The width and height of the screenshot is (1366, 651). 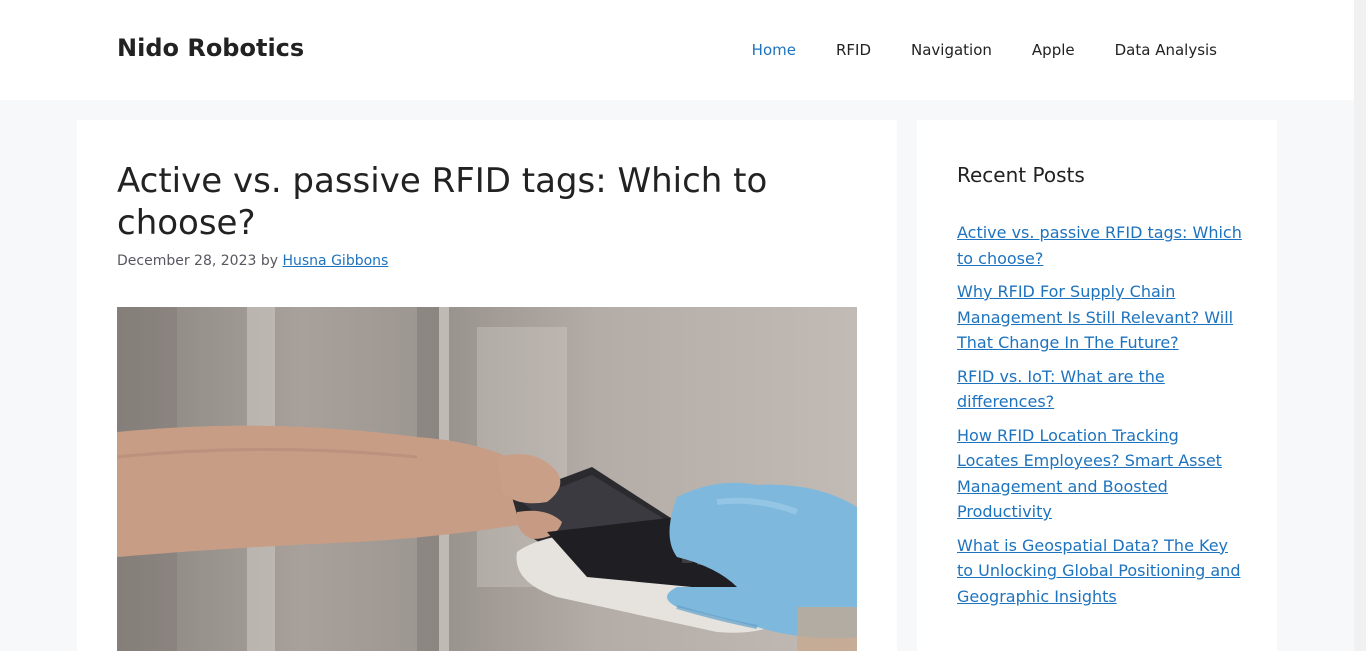 I want to click on post-meta: December 28, 2023 by Husna Gibbons, so click(x=252, y=261).